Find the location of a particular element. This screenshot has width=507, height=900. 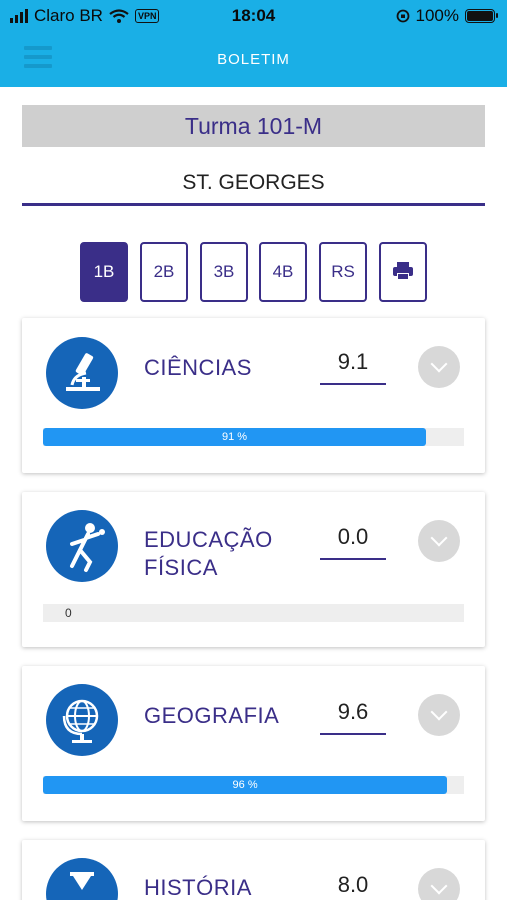

grade-value: 8.0 is located at coordinates (353, 886).